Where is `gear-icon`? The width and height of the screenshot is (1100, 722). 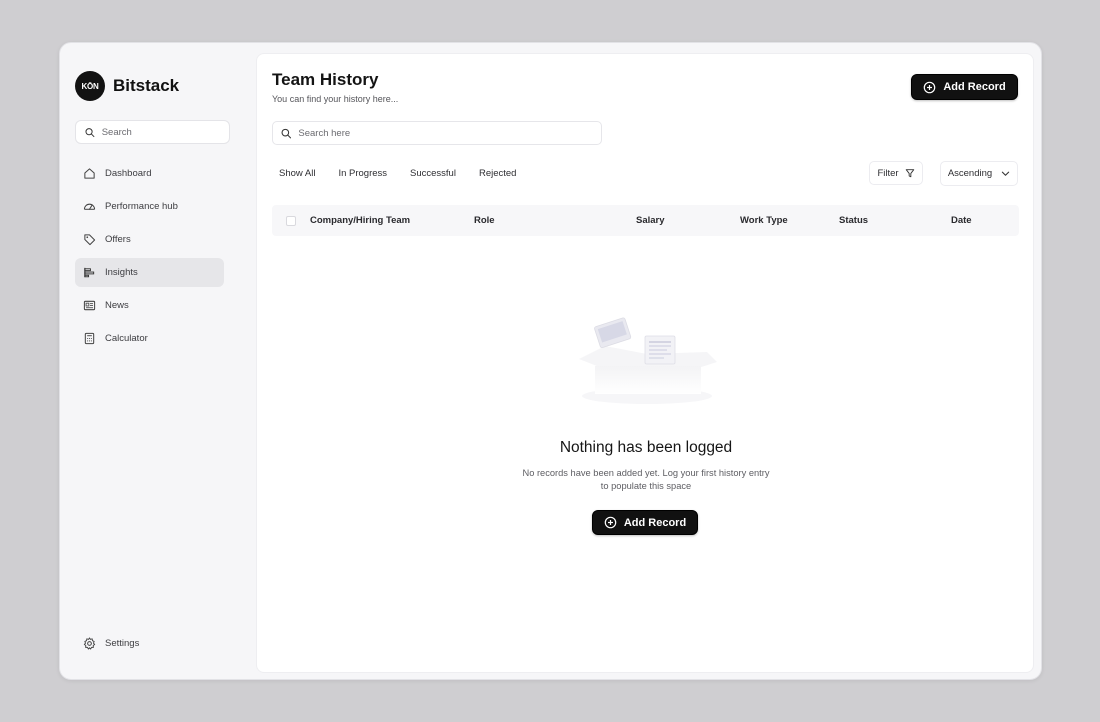
gear-icon is located at coordinates (89, 643).